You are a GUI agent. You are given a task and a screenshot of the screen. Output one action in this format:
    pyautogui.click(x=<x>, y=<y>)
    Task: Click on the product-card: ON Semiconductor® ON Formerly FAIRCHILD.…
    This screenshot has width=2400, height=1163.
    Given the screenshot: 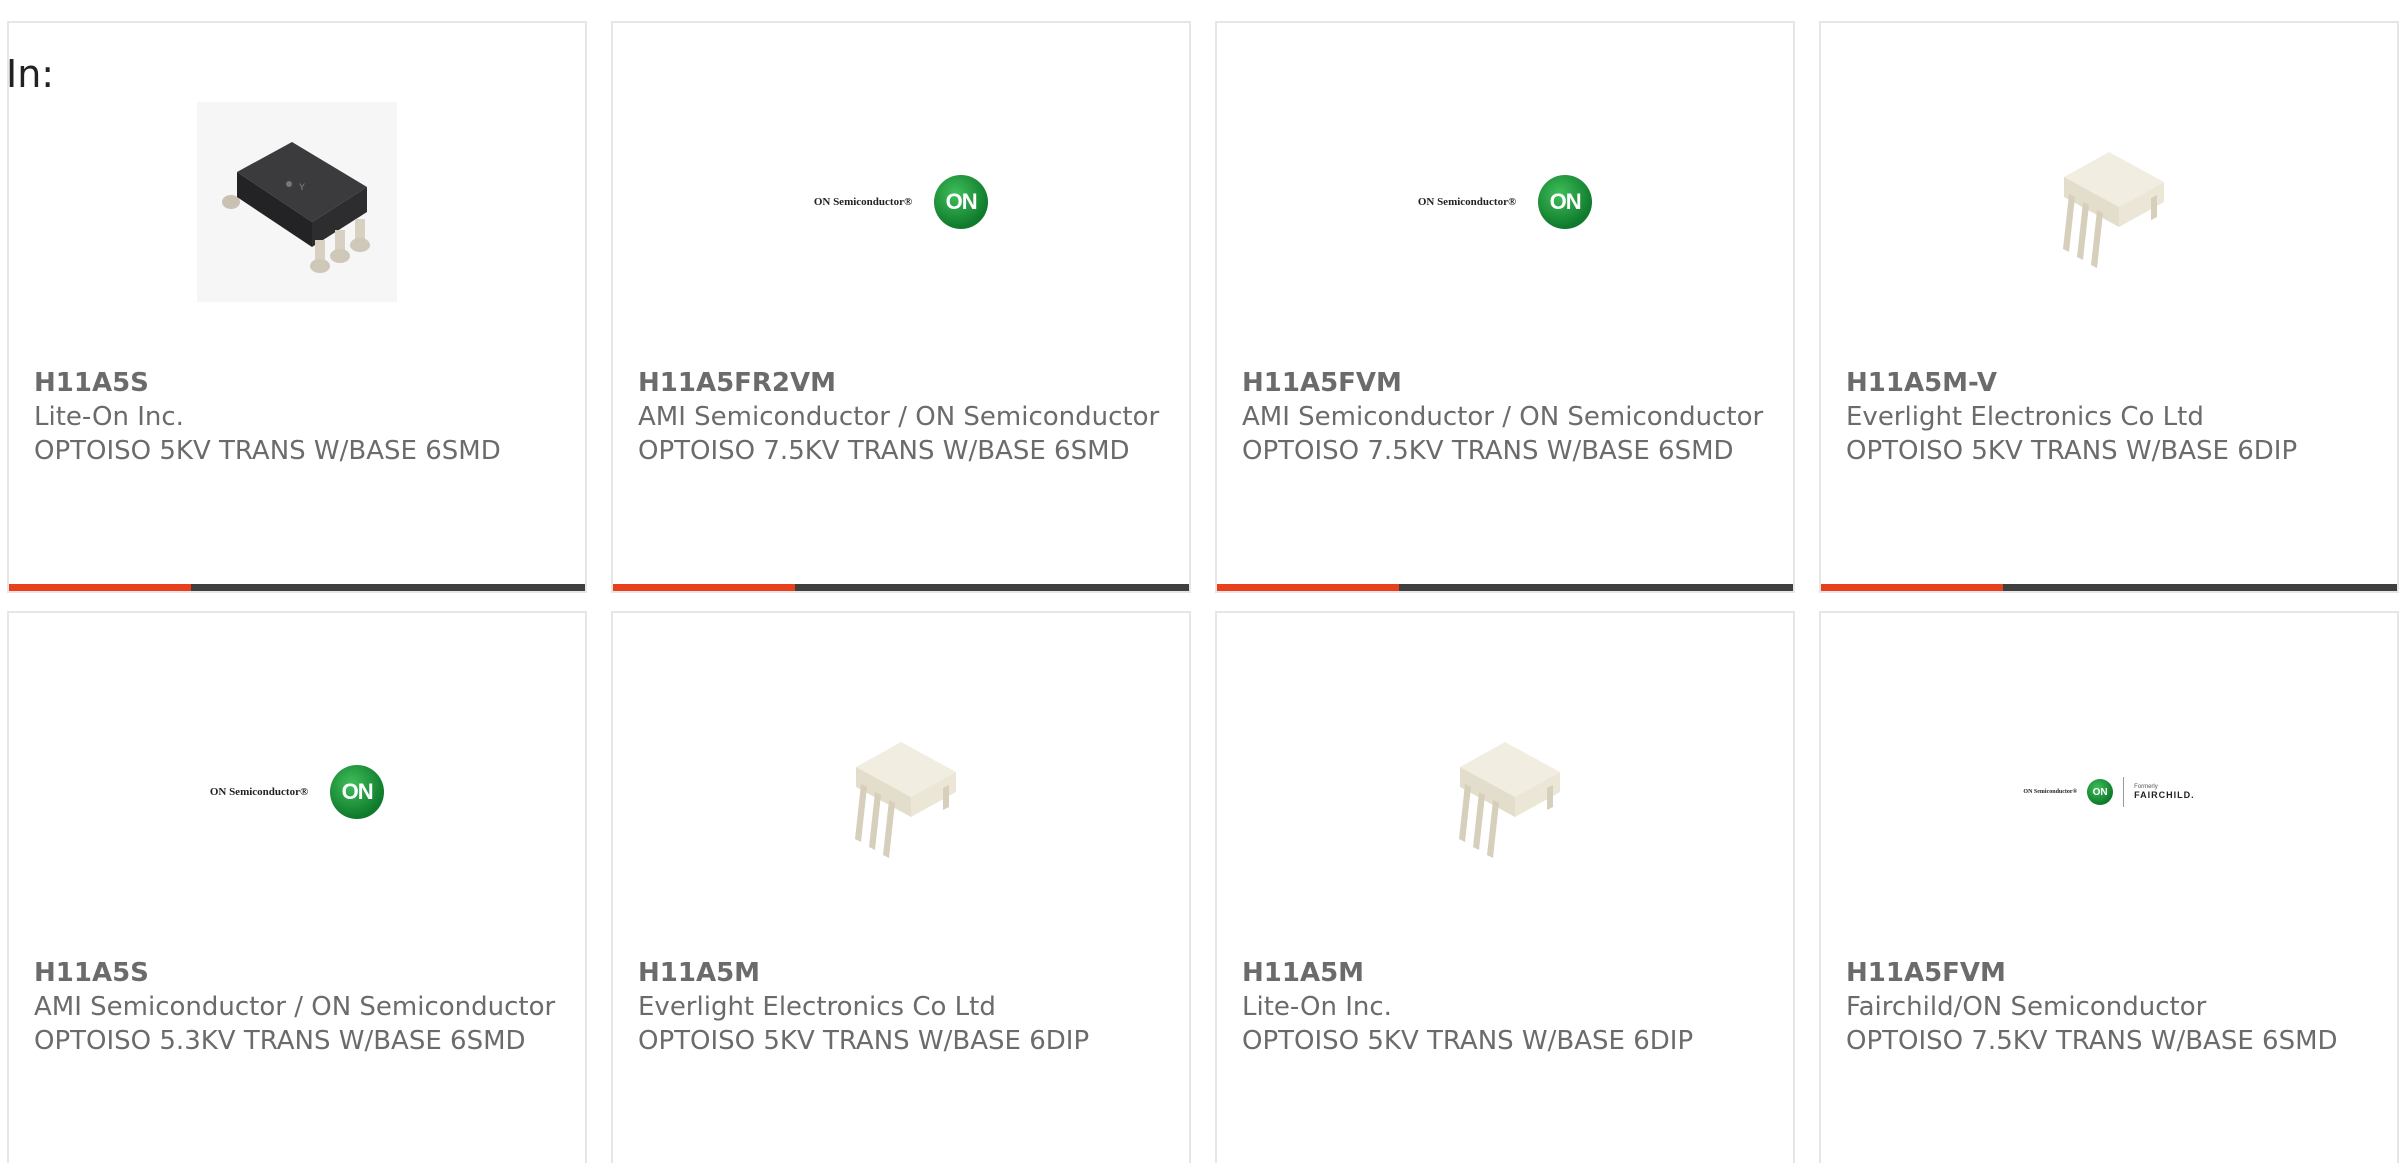 What is the action you would take?
    pyautogui.click(x=2109, y=887)
    